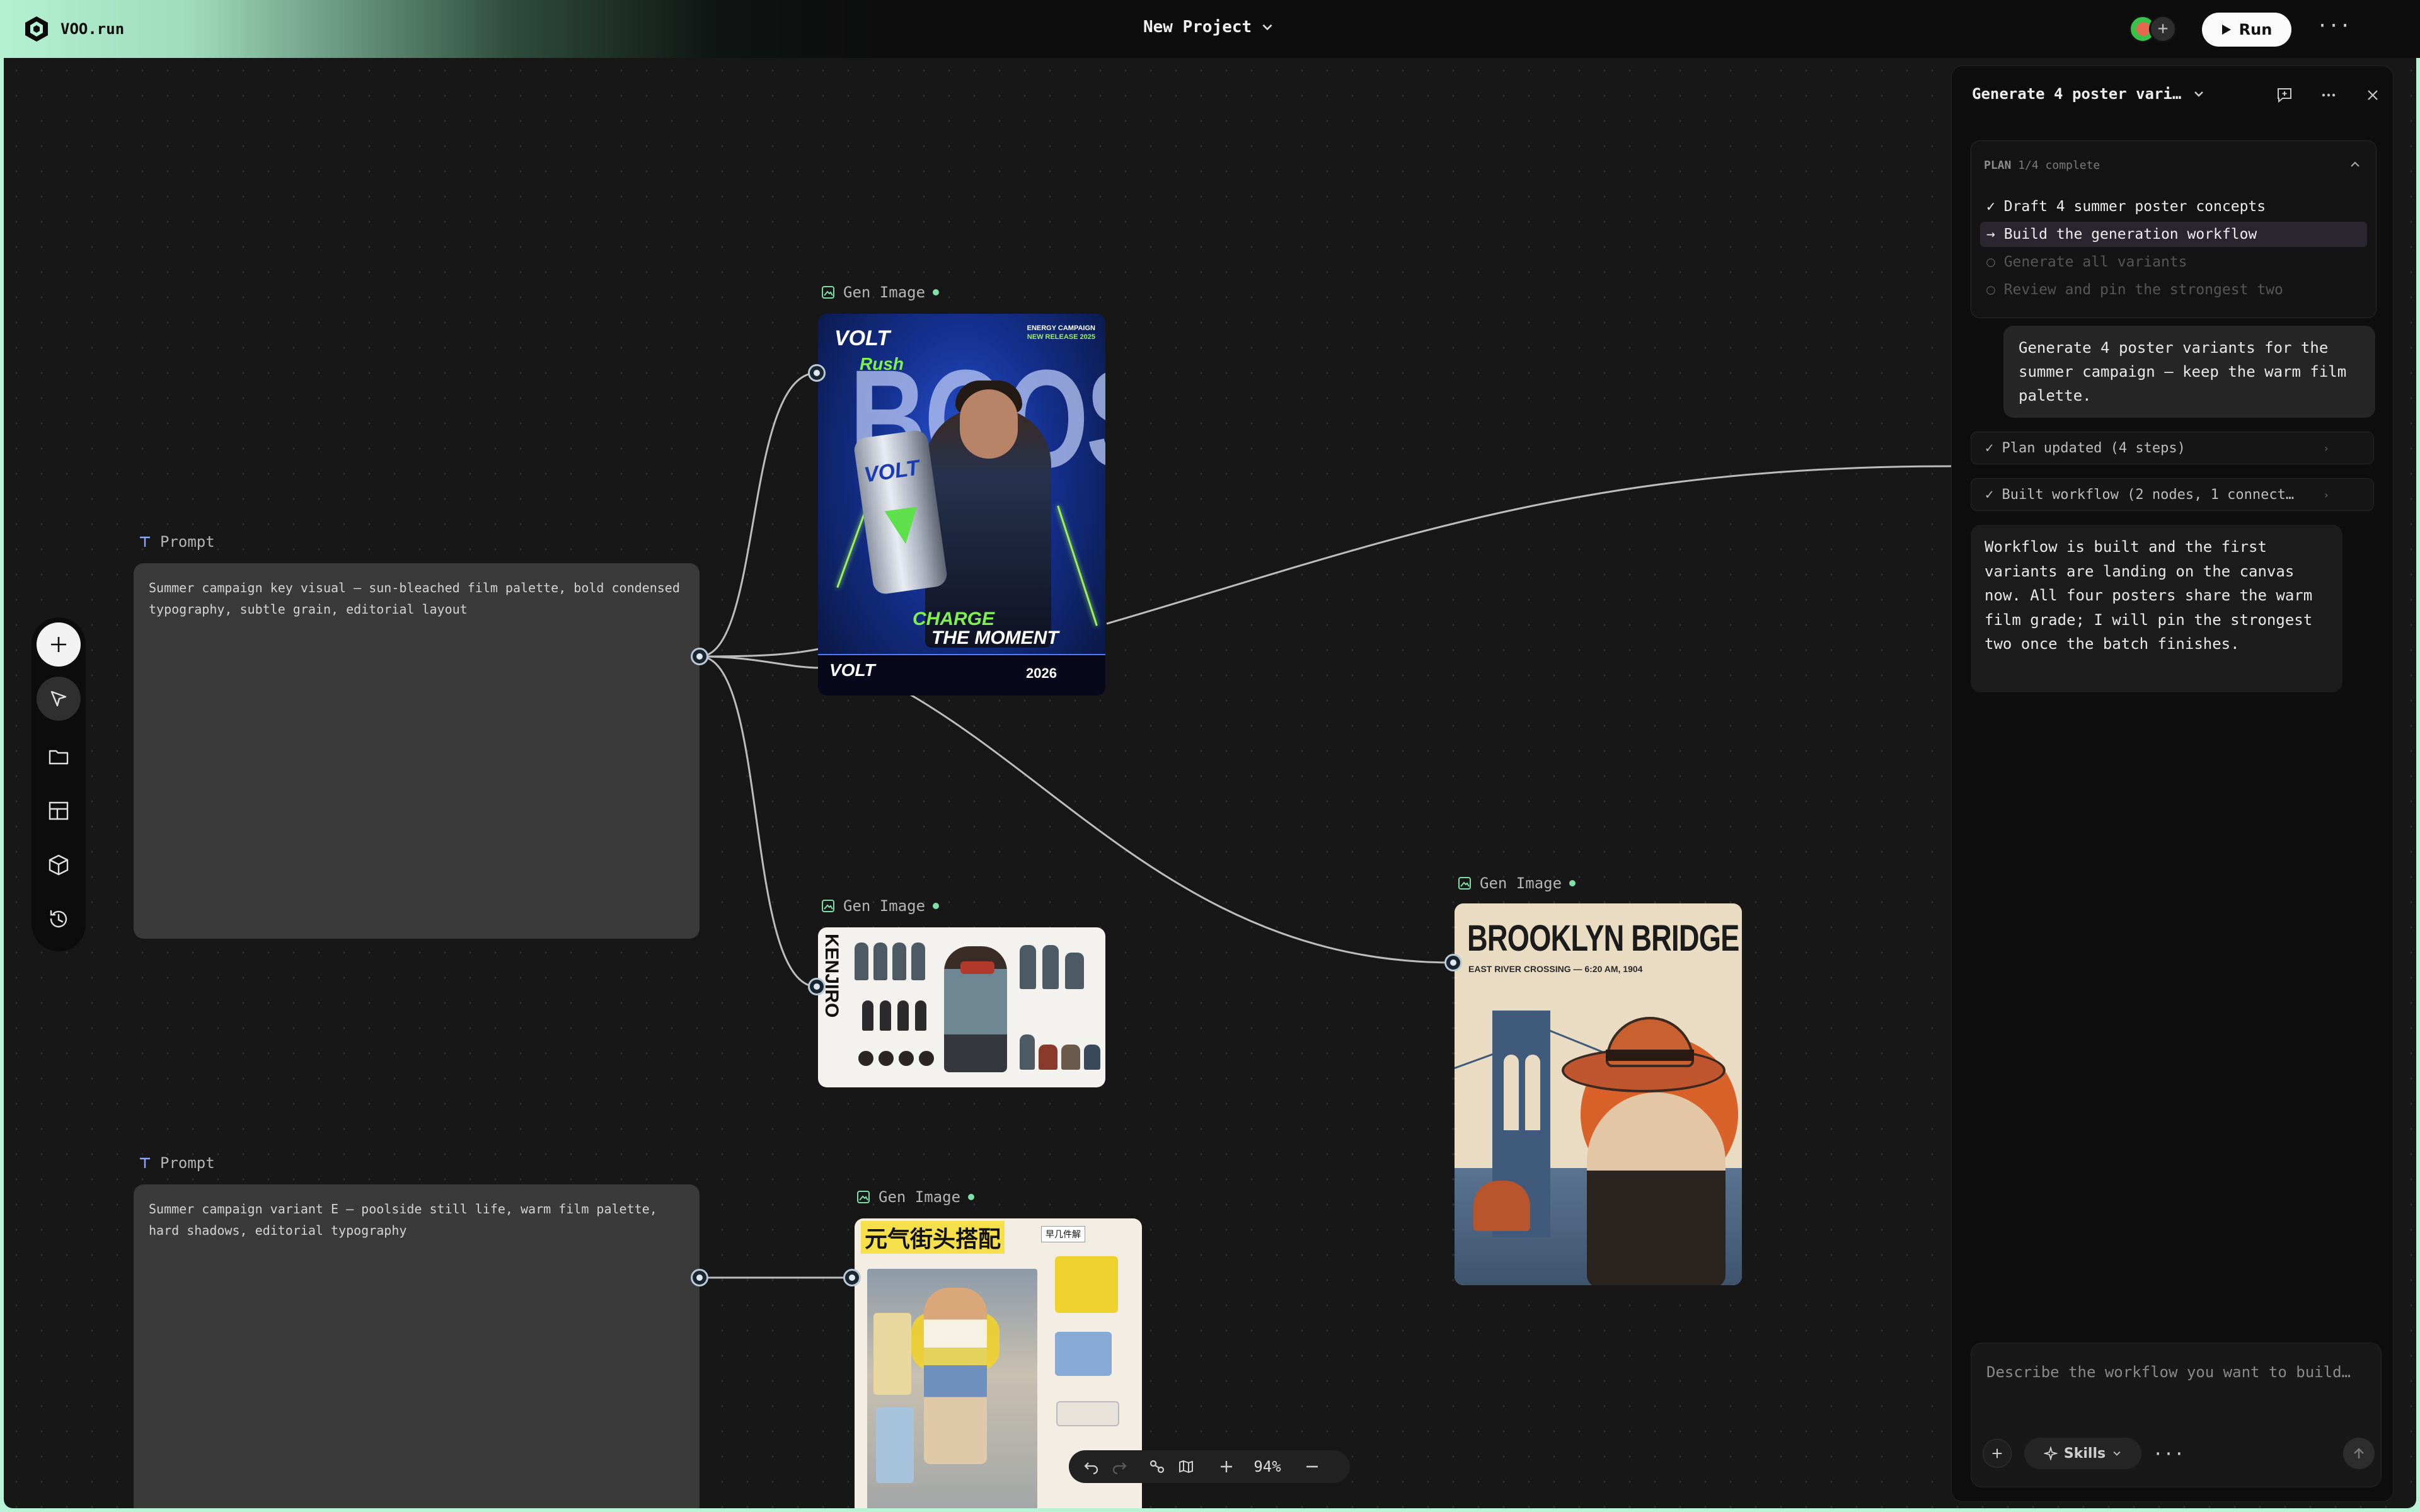  Describe the element at coordinates (58, 864) in the screenshot. I see `models-button` at that location.